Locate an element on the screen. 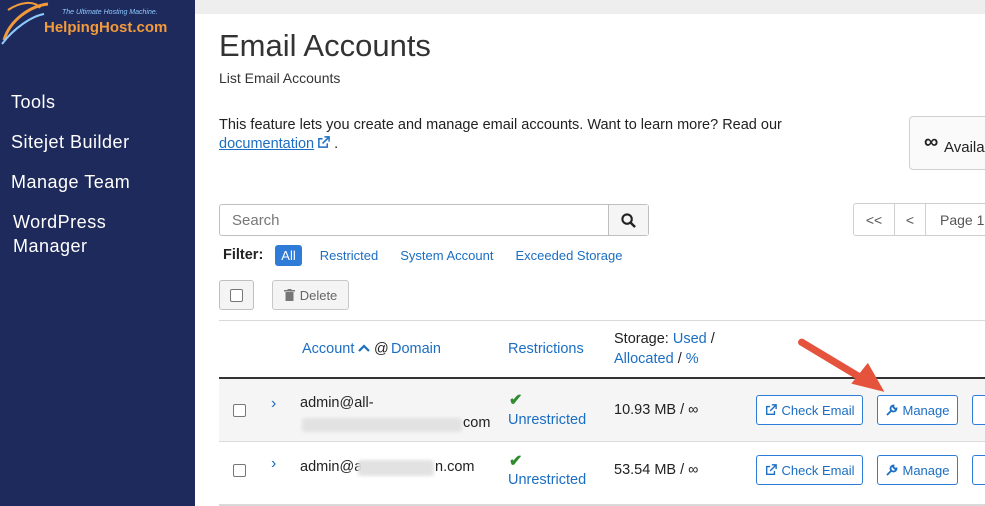 The height and width of the screenshot is (506, 985). pagination-page-indicator: Page 1 is located at coordinates (955, 219).